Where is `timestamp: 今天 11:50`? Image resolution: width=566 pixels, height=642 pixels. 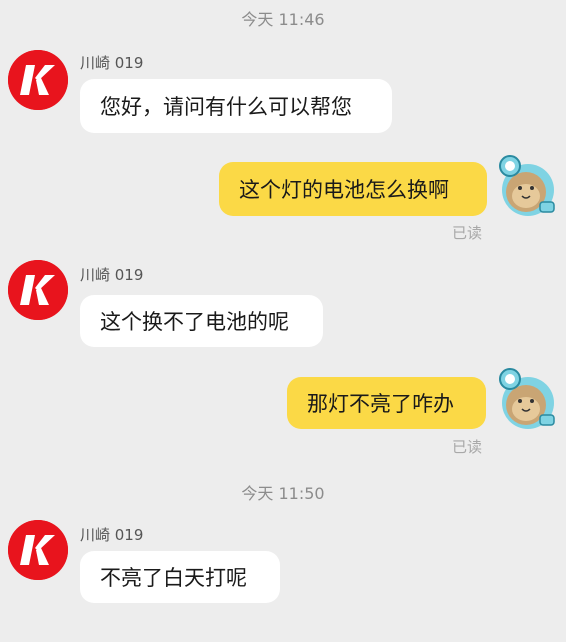
timestamp: 今天 11:50 is located at coordinates (283, 493).